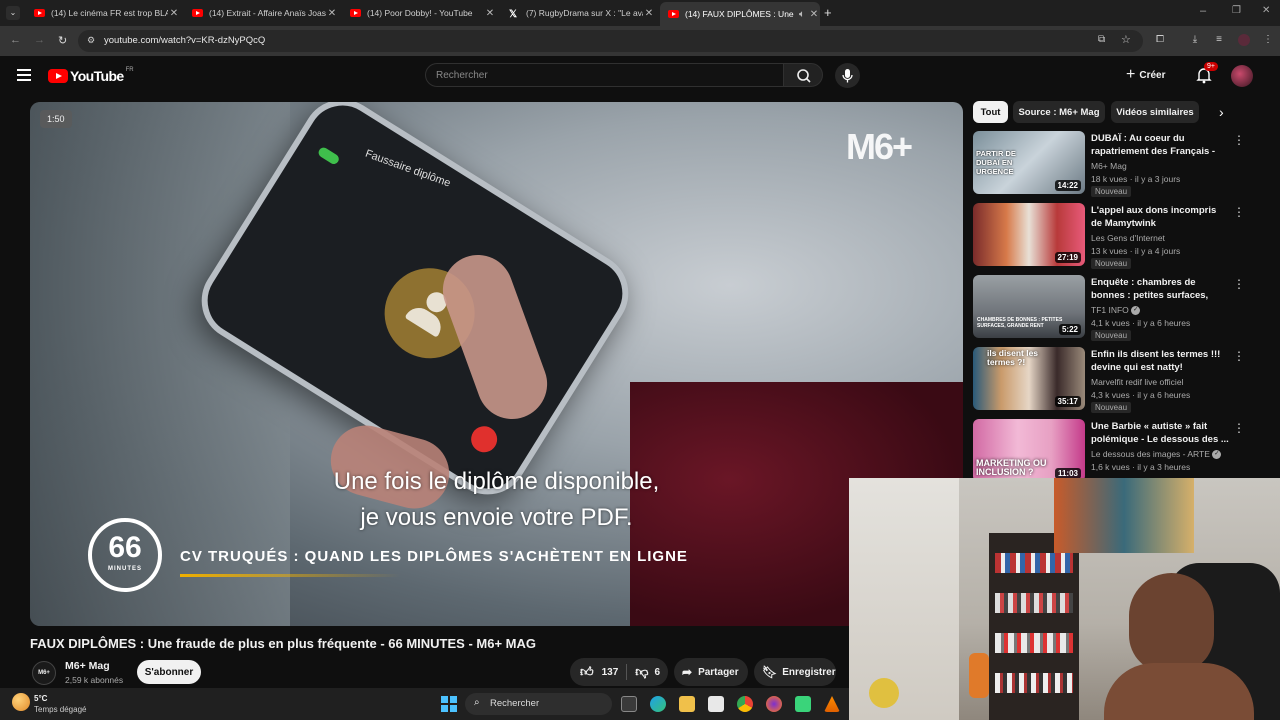 The height and width of the screenshot is (720, 1280). What do you see at coordinates (91, 40) in the screenshot?
I see `site-info-icon: ⚙` at bounding box center [91, 40].